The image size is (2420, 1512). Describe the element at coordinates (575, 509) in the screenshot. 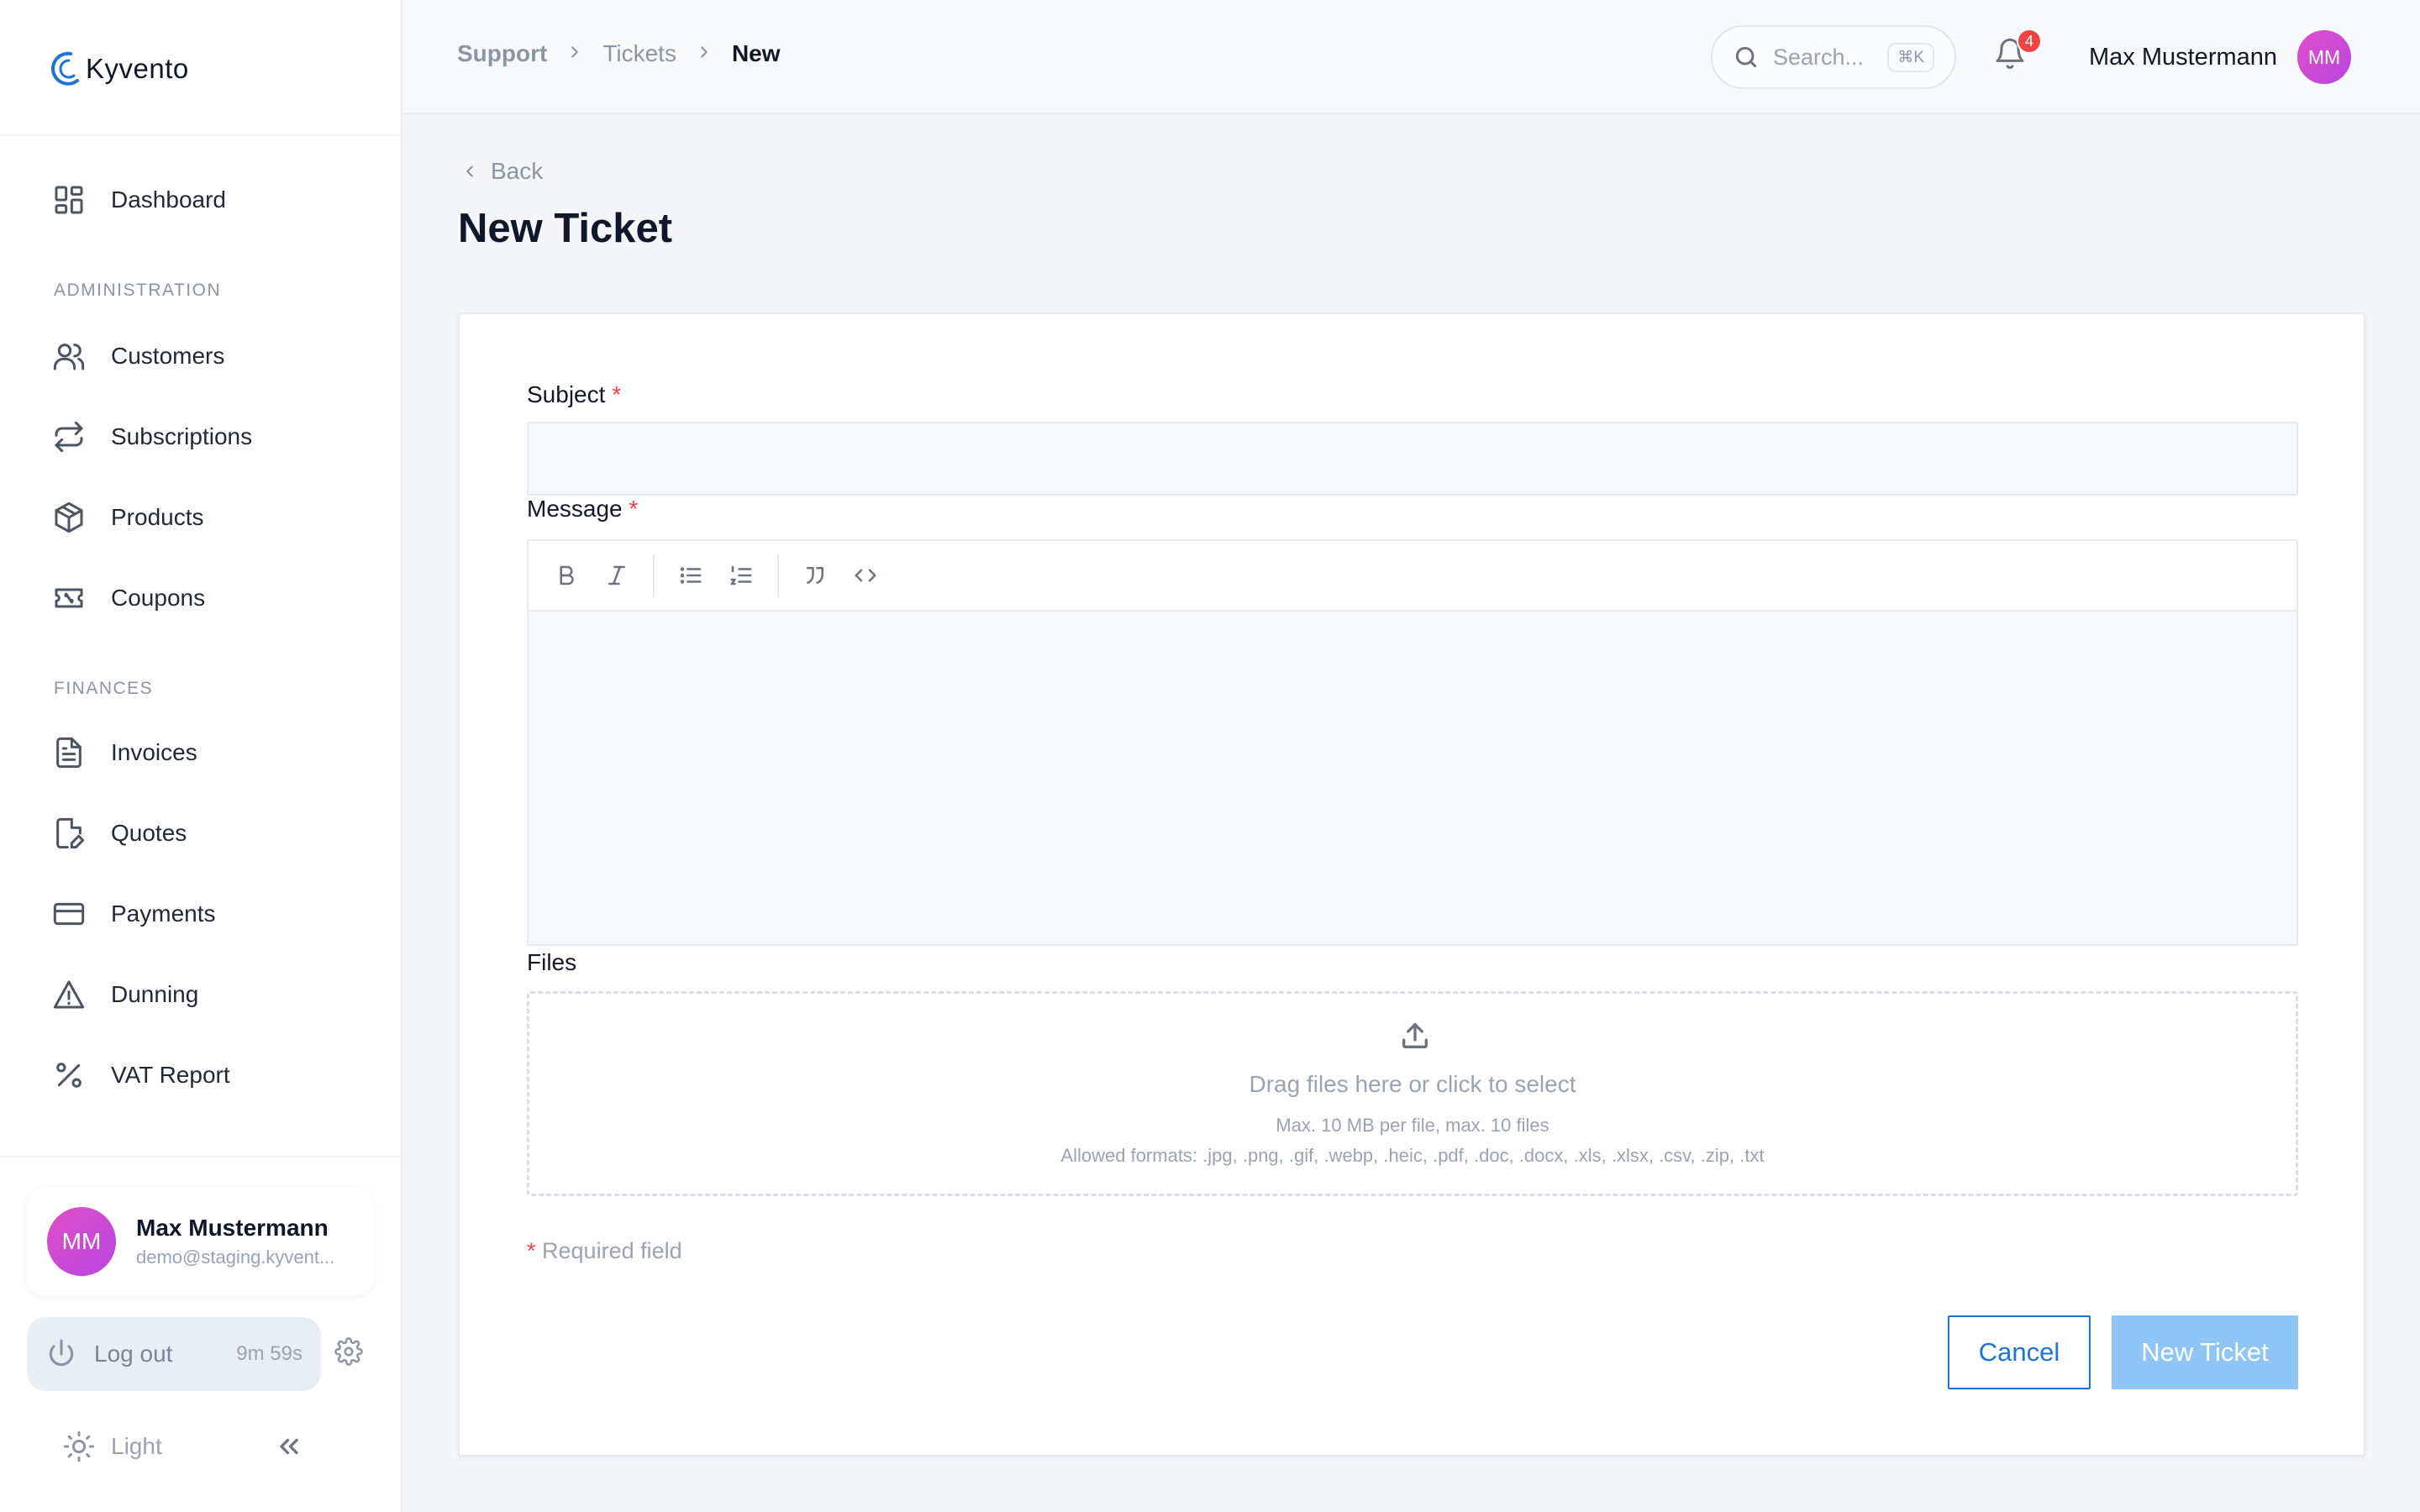

I see `message-label-text: Message` at that location.